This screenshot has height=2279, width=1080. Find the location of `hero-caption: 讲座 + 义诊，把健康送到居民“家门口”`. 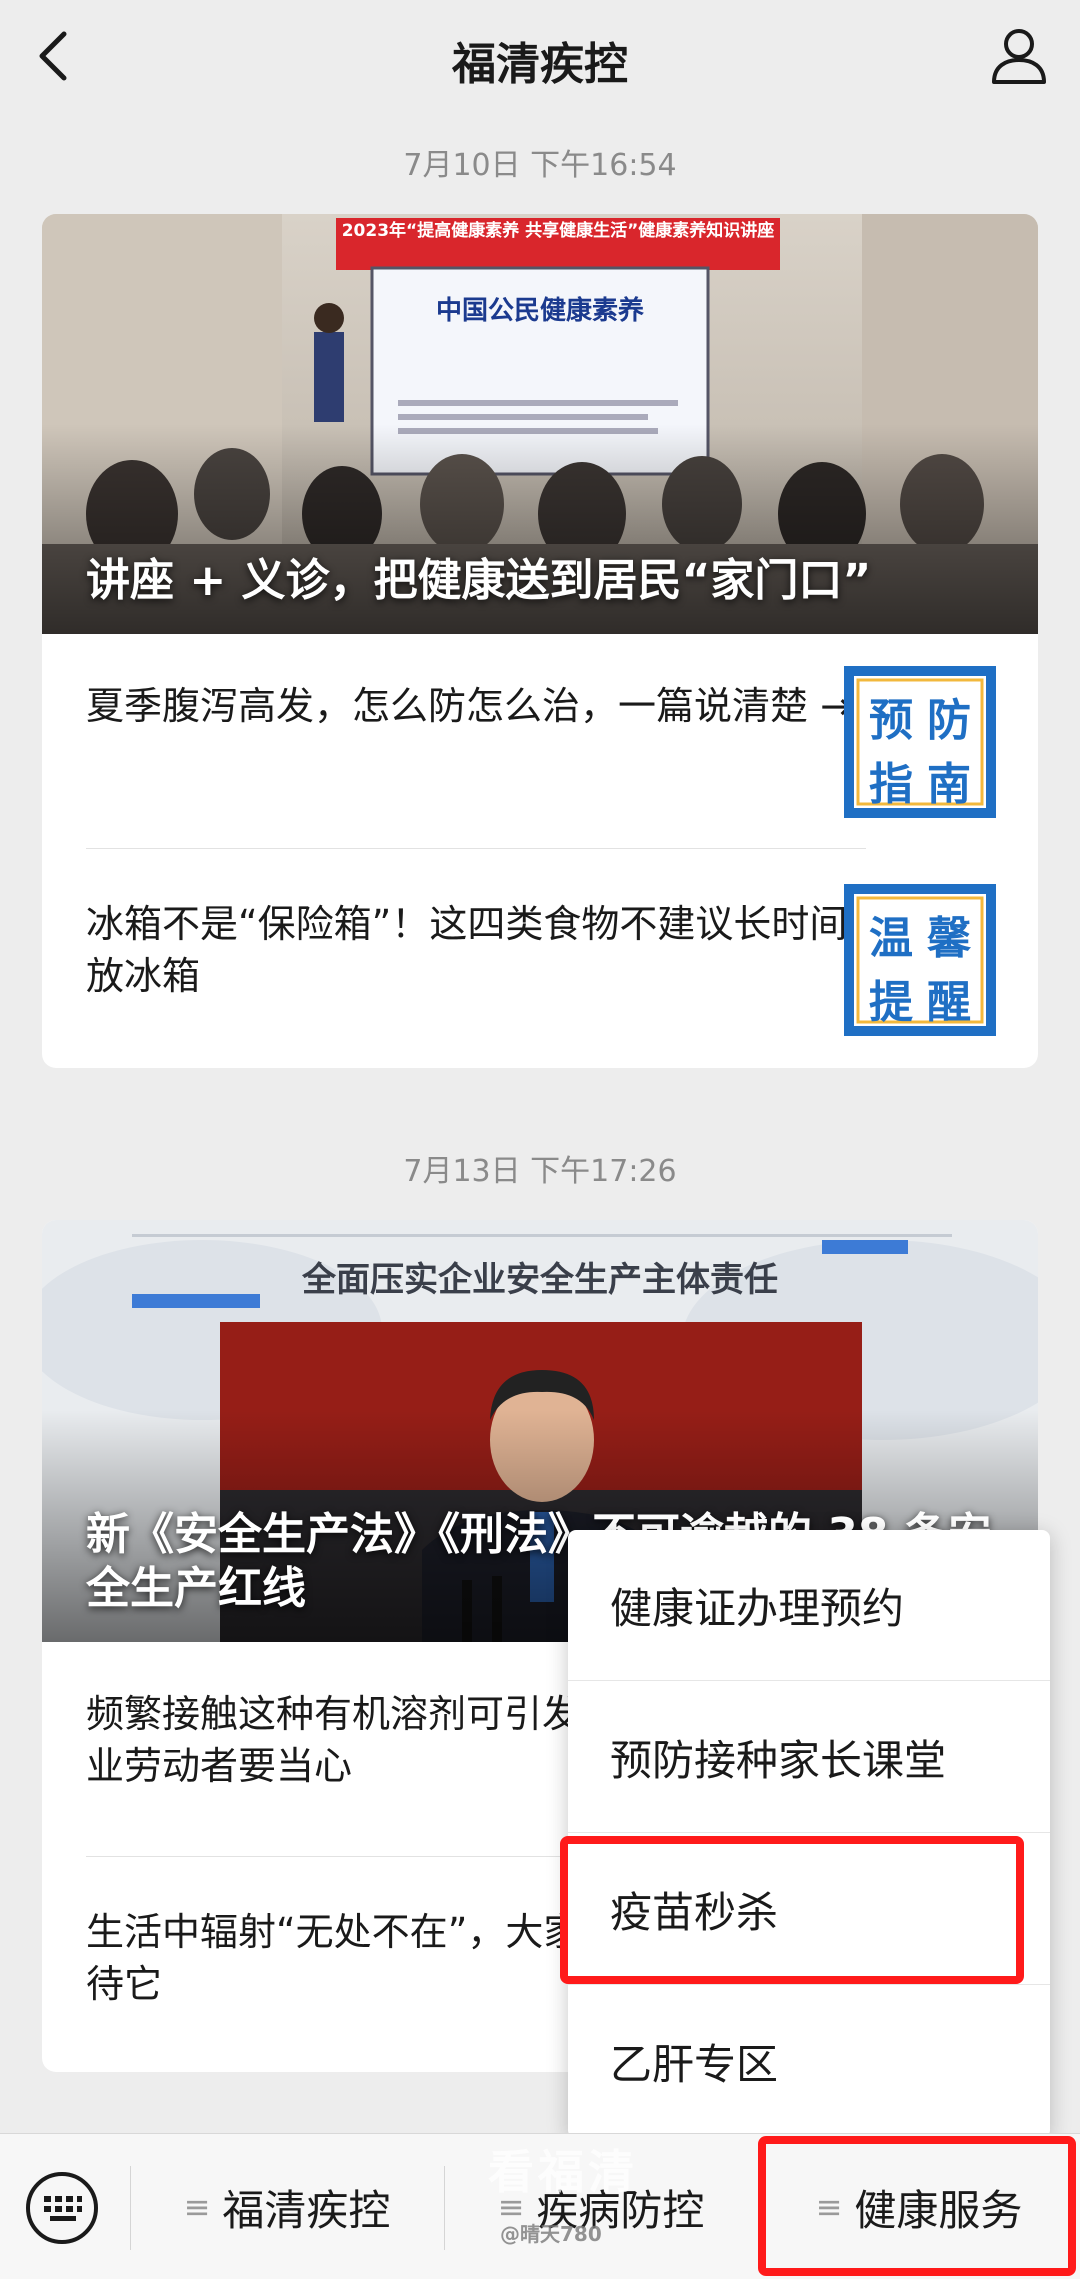

hero-caption: 讲座 + 义诊，把健康送到居民“家门口” is located at coordinates (479, 580).